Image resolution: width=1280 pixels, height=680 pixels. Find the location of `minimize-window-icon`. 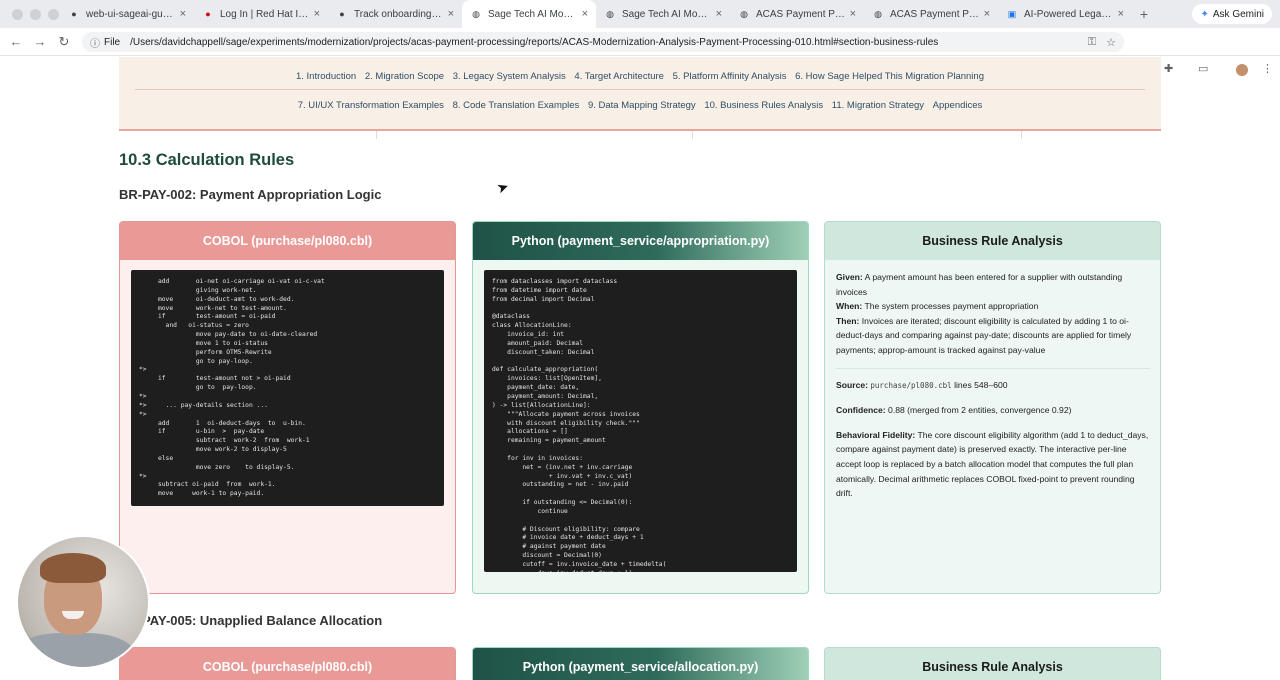

minimize-window-icon is located at coordinates (35, 14).